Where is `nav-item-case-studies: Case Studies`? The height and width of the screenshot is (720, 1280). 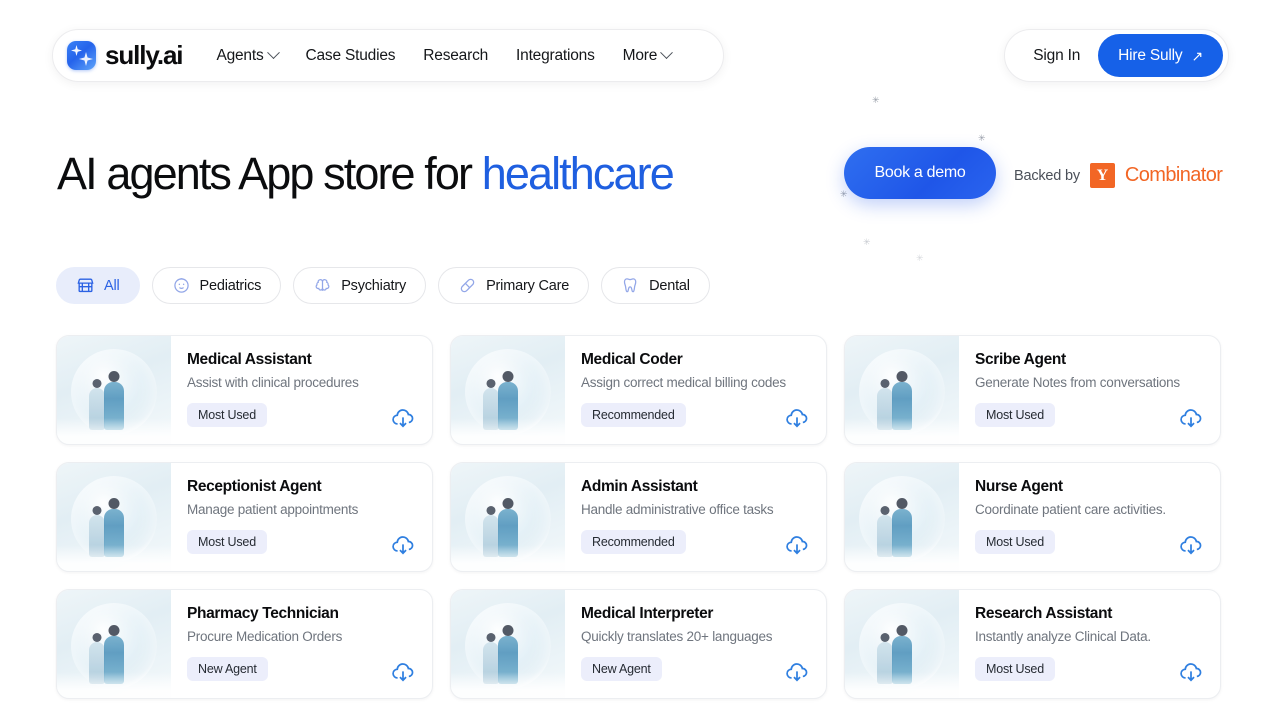
nav-item-case-studies: Case Studies is located at coordinates (351, 56).